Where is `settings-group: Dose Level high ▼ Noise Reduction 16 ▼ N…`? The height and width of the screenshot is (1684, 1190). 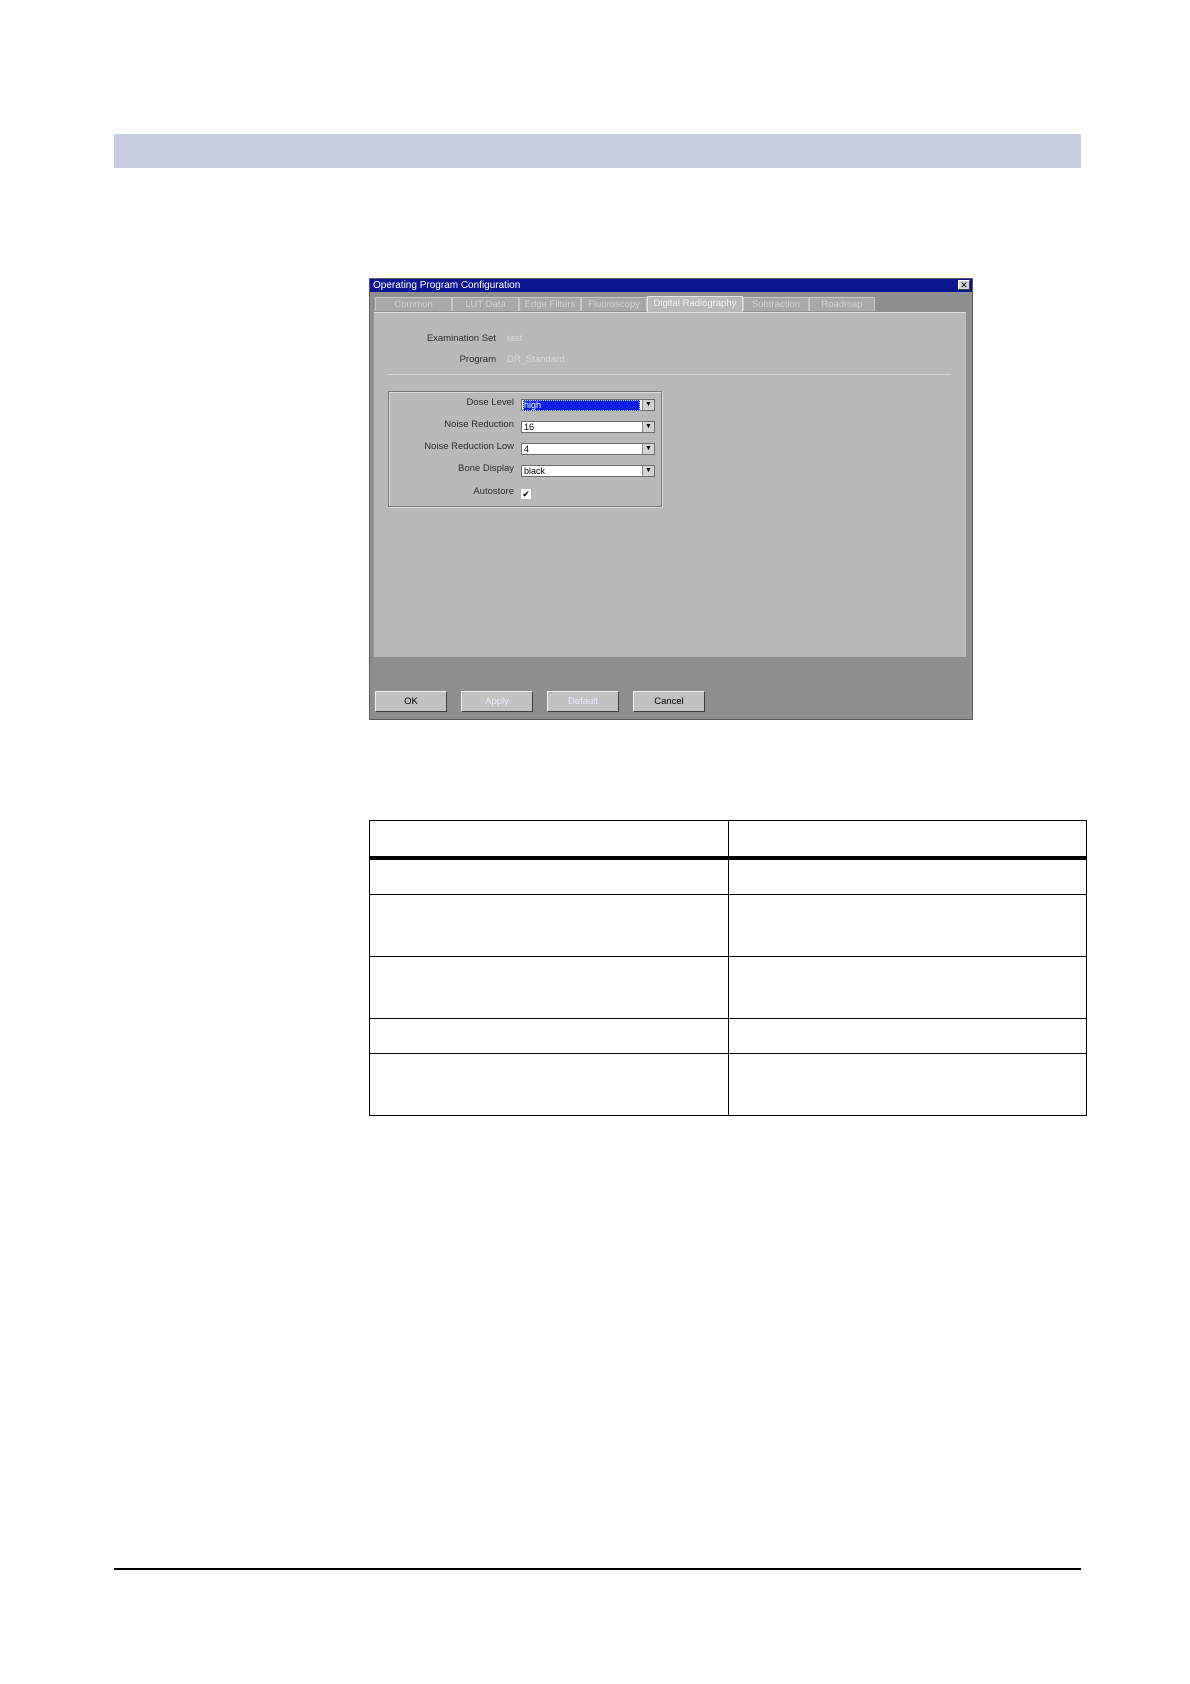
settings-group: Dose Level high ▼ Noise Reduction 16 ▼ N… is located at coordinates (525, 449).